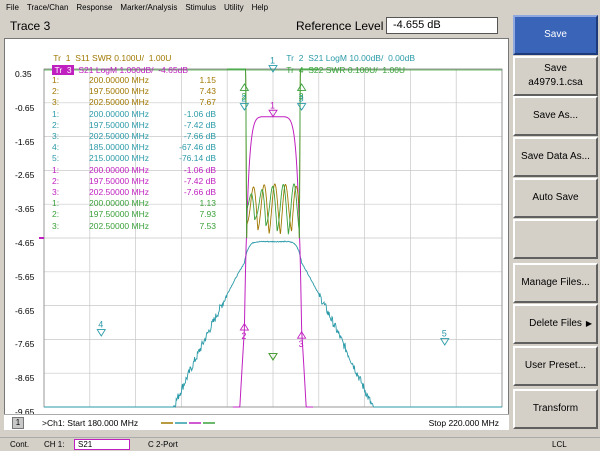 The image size is (600, 451). Describe the element at coordinates (18, 423) in the screenshot. I see `channel-number: 1` at that location.